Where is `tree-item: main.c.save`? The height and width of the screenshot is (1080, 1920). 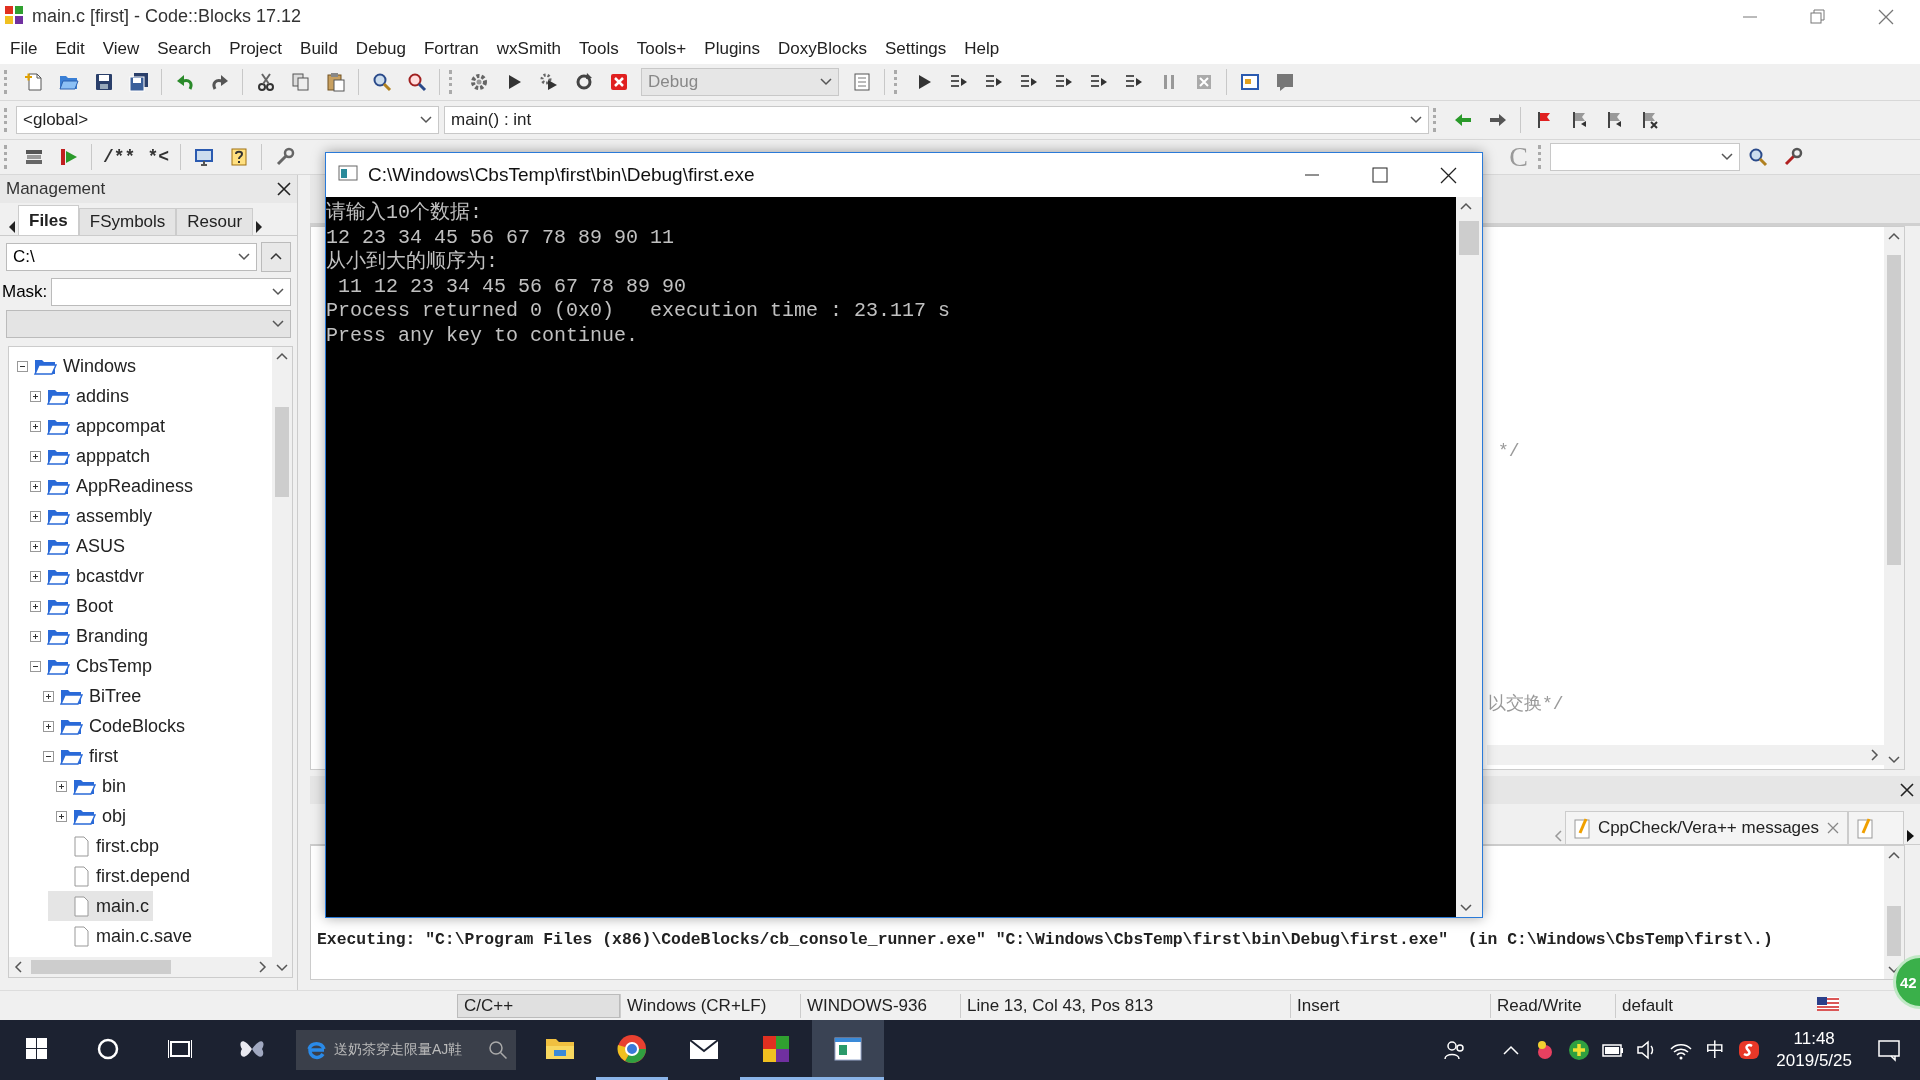 tree-item: main.c.save is located at coordinates (120, 936).